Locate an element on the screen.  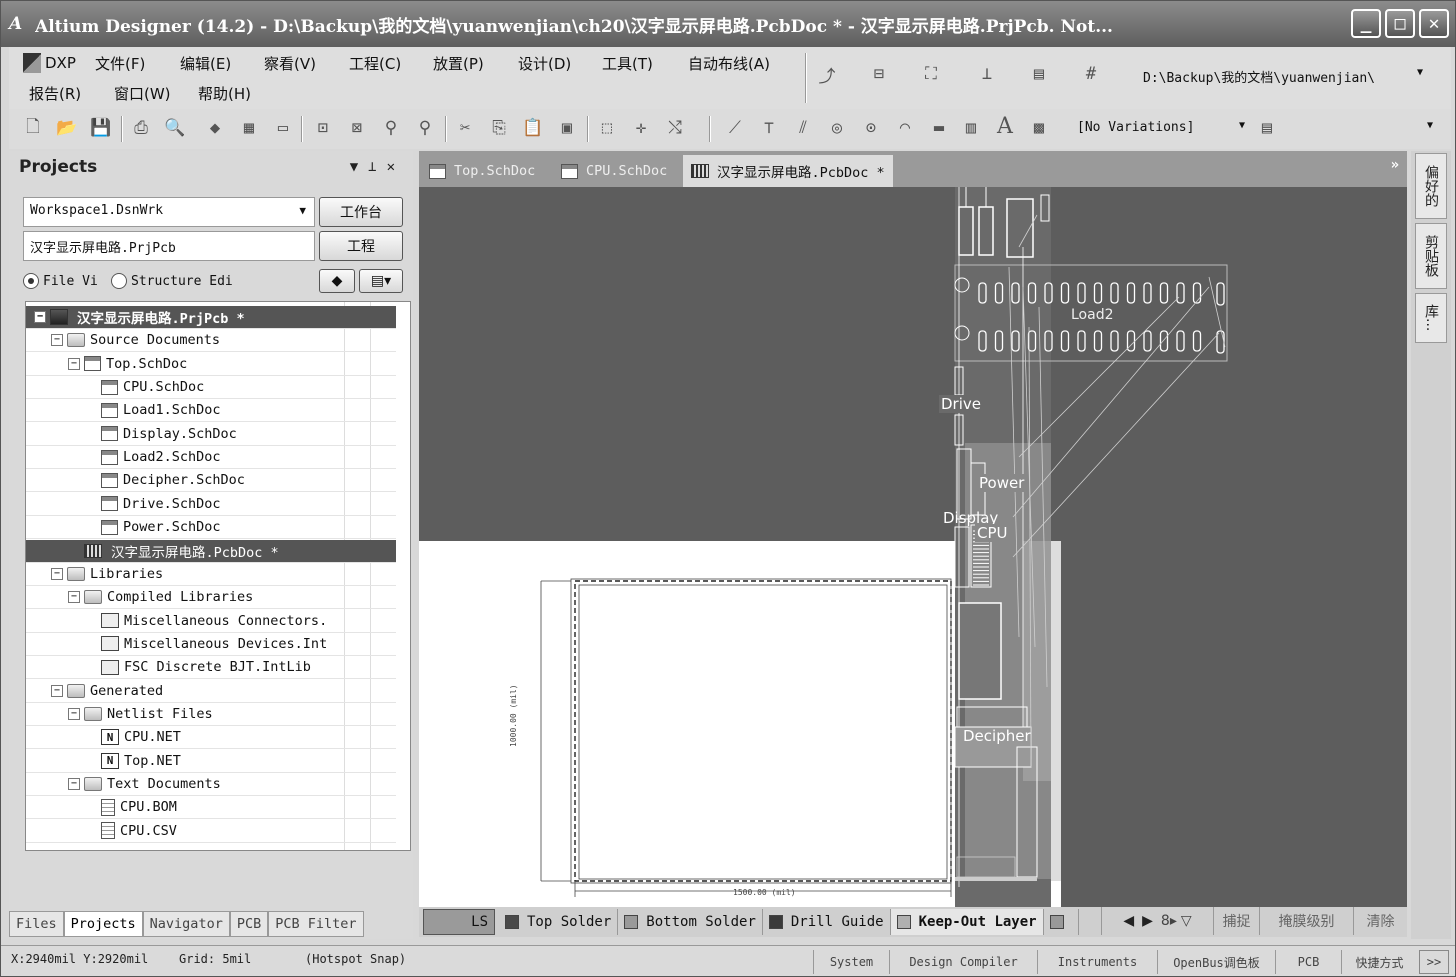
close-button: ✕ is located at coordinates (1434, 23).